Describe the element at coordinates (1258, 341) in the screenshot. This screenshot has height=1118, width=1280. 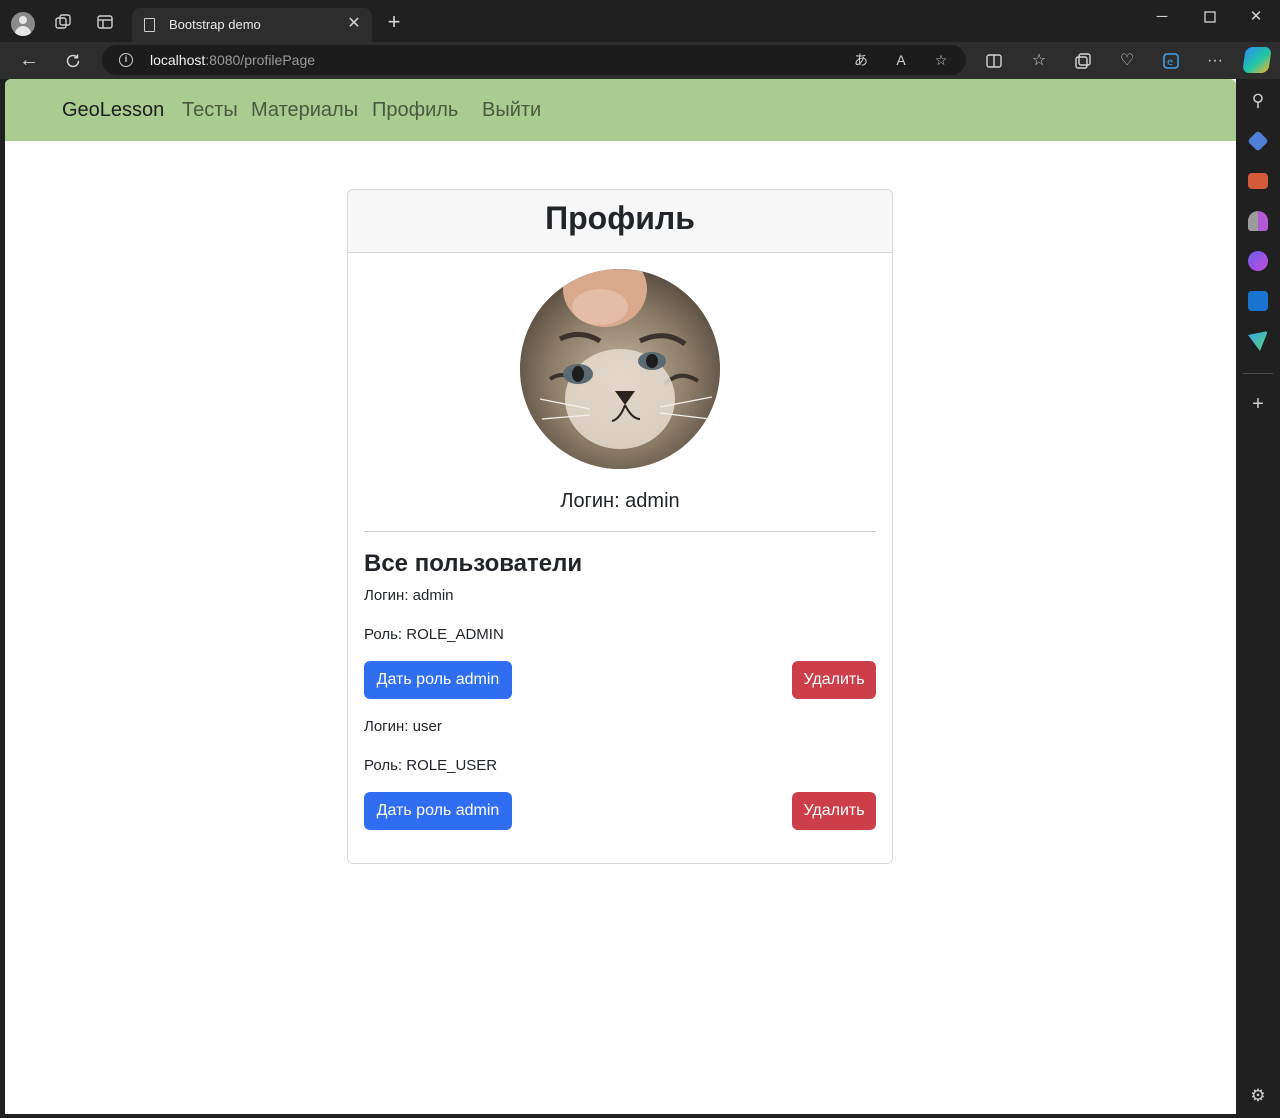
I see `send-icon` at that location.